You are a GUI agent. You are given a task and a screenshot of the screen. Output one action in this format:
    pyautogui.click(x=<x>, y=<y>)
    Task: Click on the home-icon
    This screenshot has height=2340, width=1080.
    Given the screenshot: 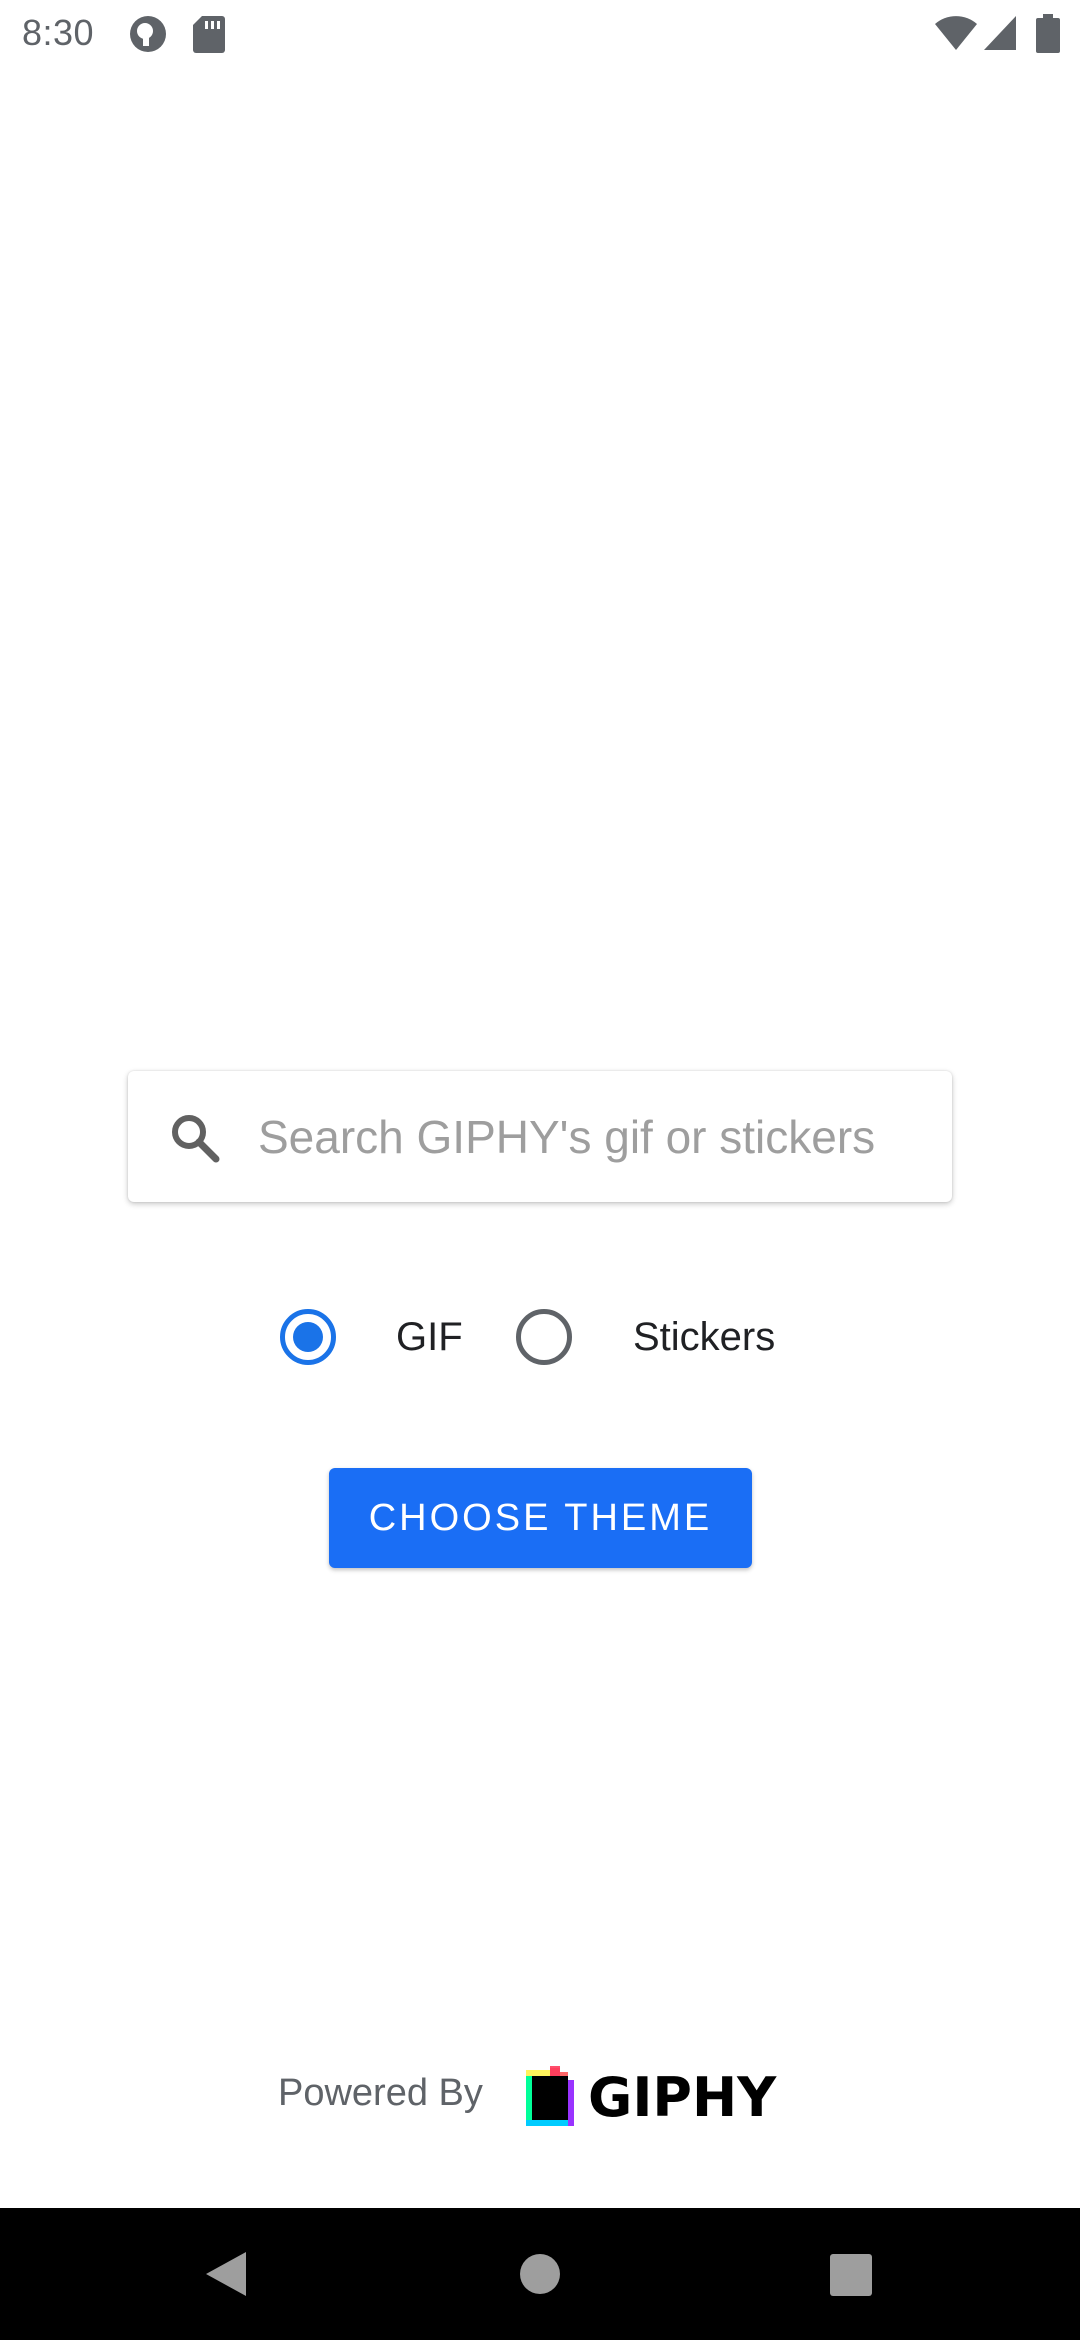 What is the action you would take?
    pyautogui.click(x=540, y=2274)
    